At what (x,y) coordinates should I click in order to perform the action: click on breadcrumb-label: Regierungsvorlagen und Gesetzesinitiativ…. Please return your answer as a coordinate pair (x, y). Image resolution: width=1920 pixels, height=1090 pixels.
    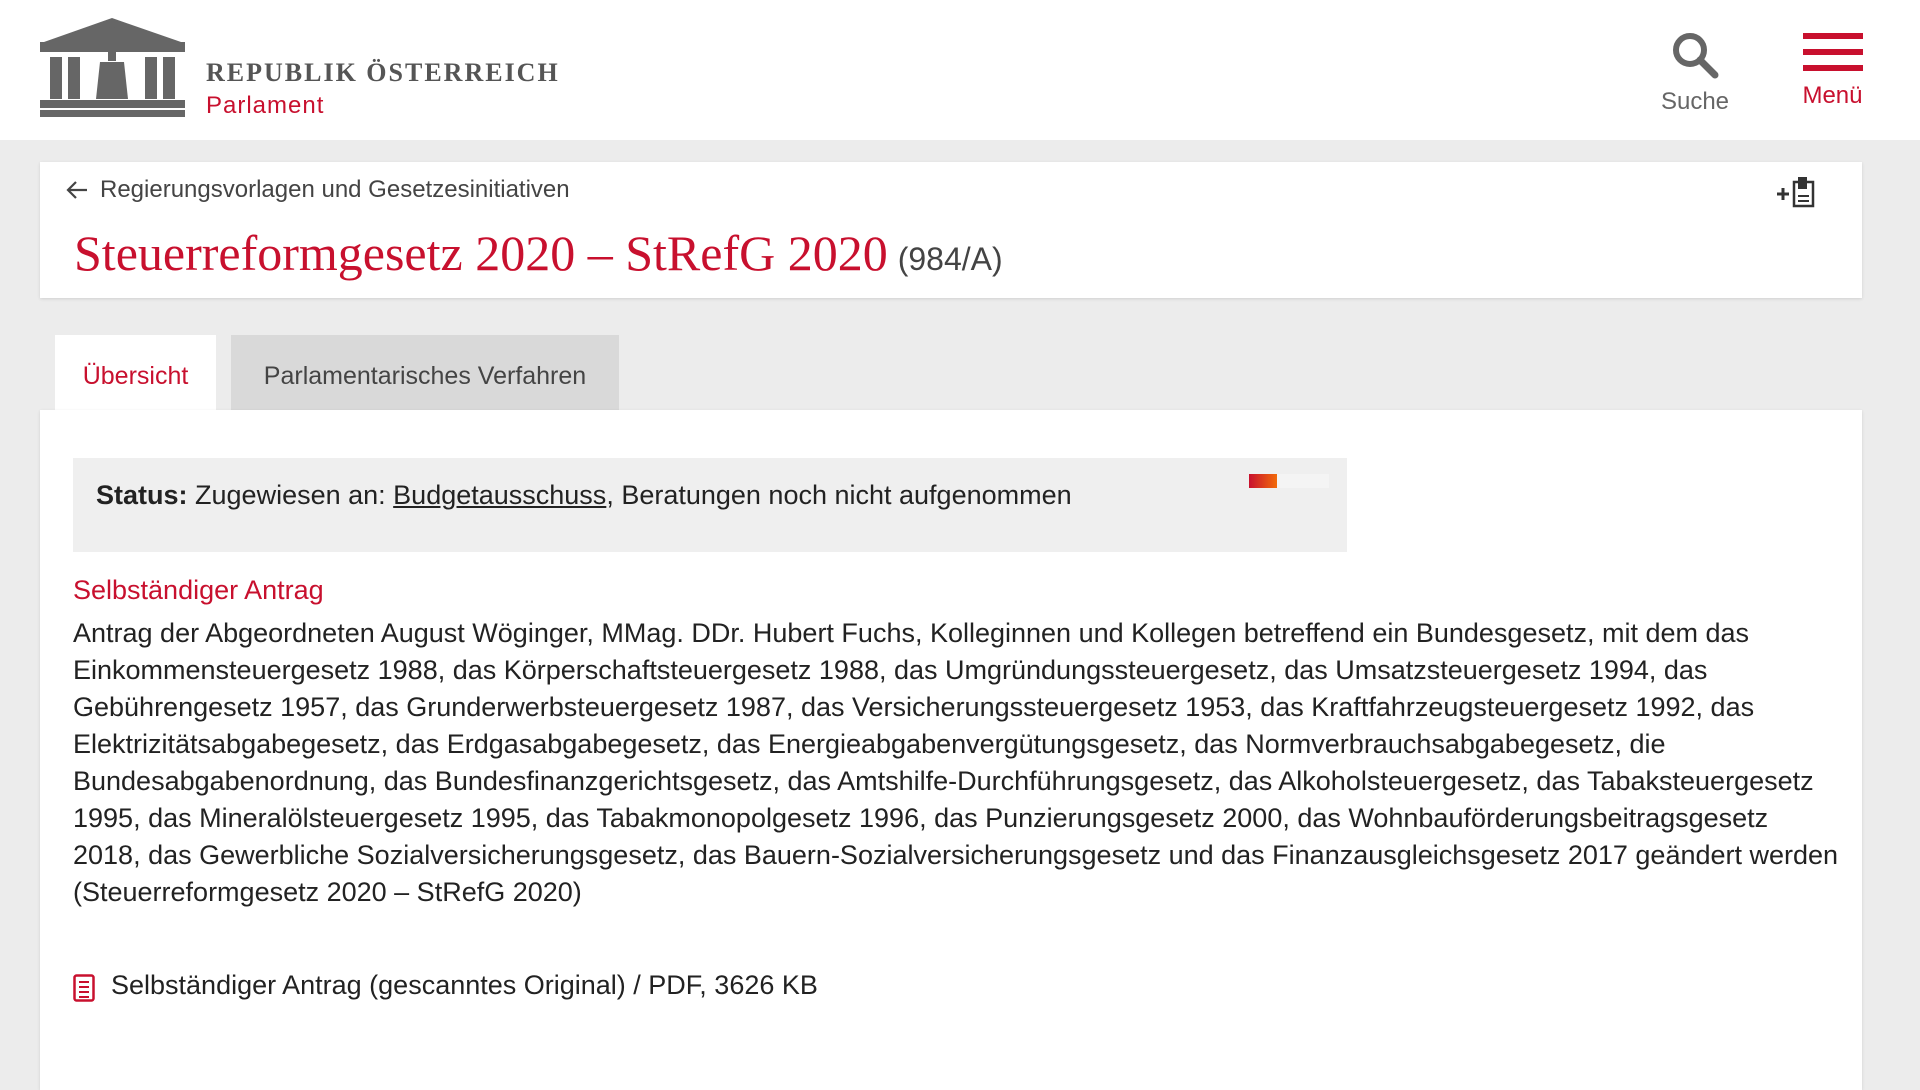
    Looking at the image, I should click on (335, 189).